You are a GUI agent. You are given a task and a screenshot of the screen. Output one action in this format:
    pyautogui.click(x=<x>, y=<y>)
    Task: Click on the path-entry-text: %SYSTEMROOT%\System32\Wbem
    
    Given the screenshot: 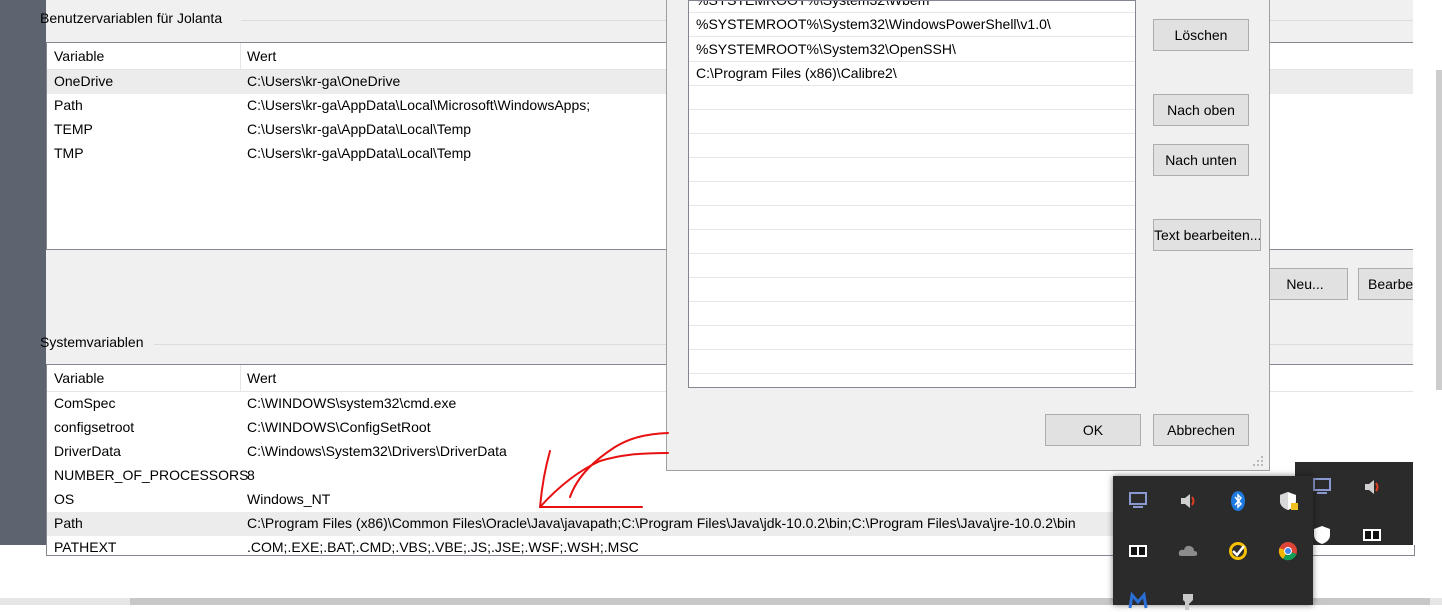 What is the action you would take?
    pyautogui.click(x=813, y=4)
    